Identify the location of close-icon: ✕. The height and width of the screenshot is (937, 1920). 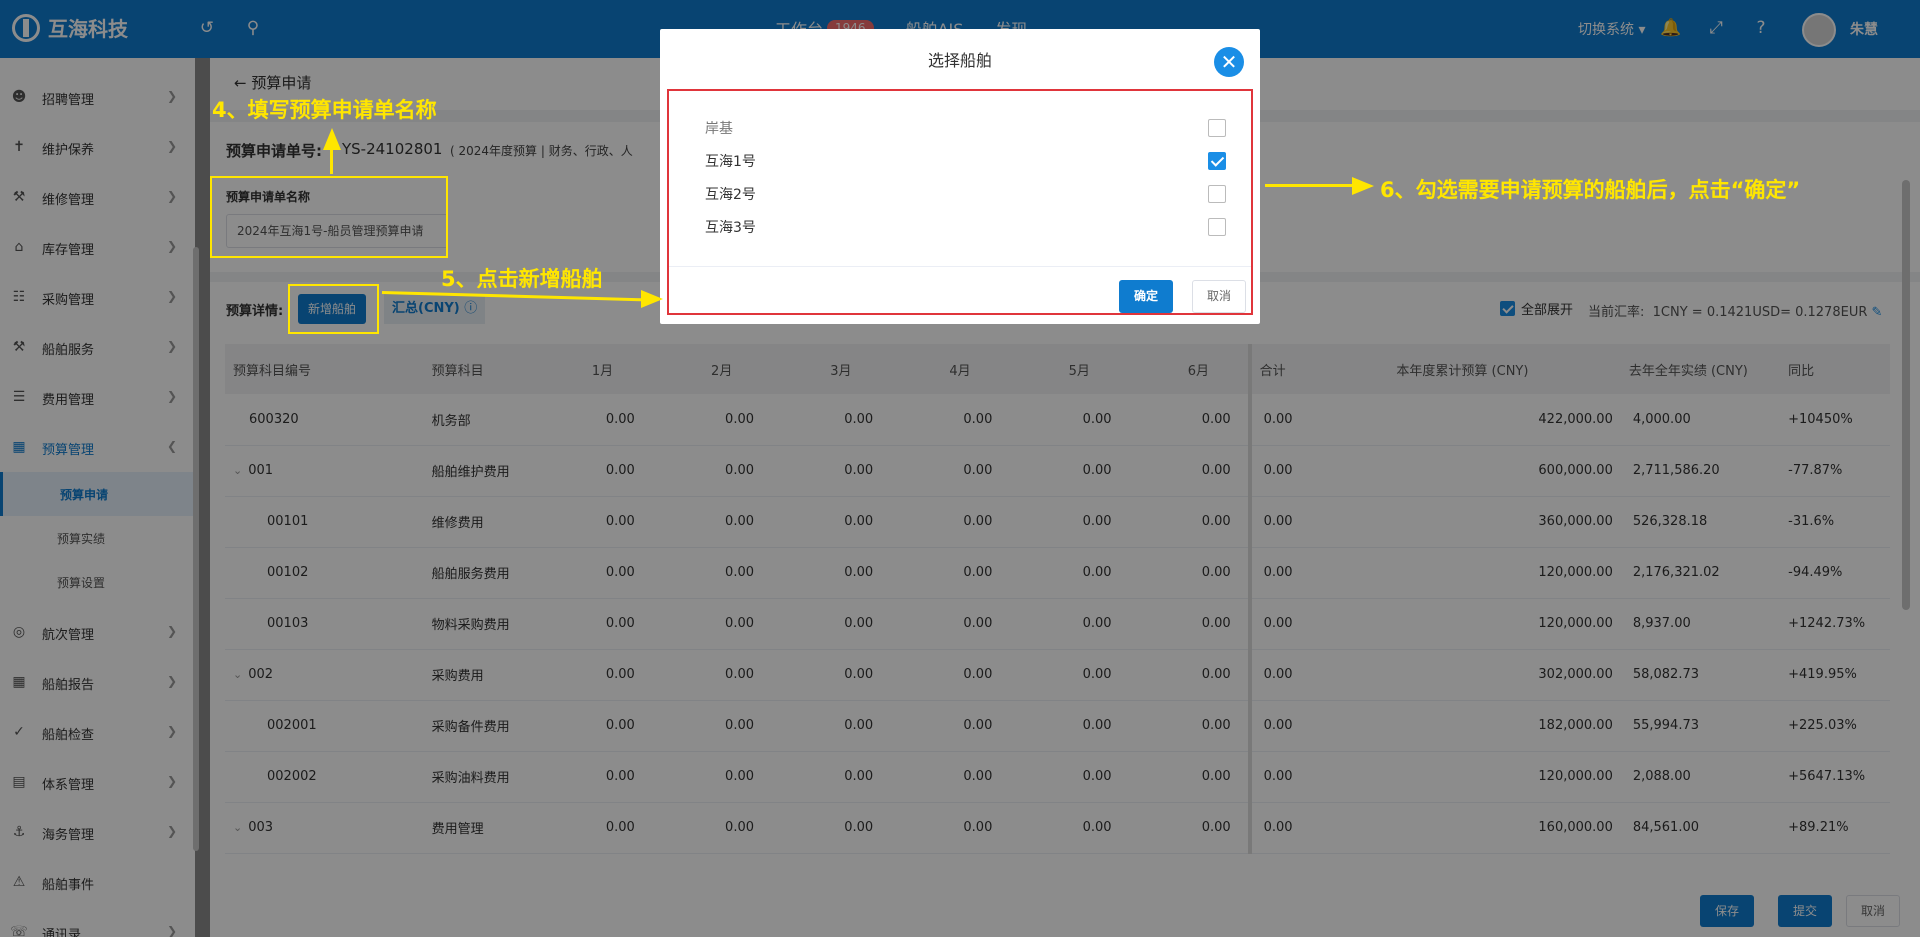
(1229, 62).